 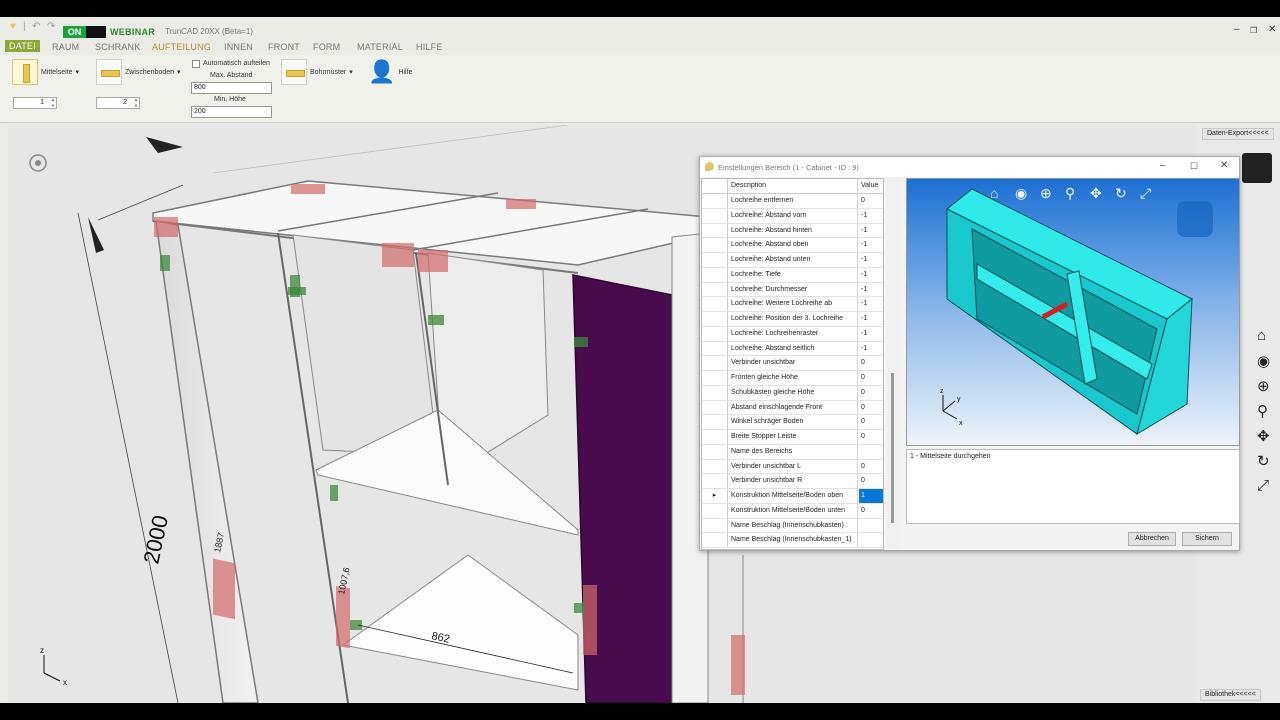 What do you see at coordinates (65, 47) in the screenshot?
I see `menu-raum: RAUM` at bounding box center [65, 47].